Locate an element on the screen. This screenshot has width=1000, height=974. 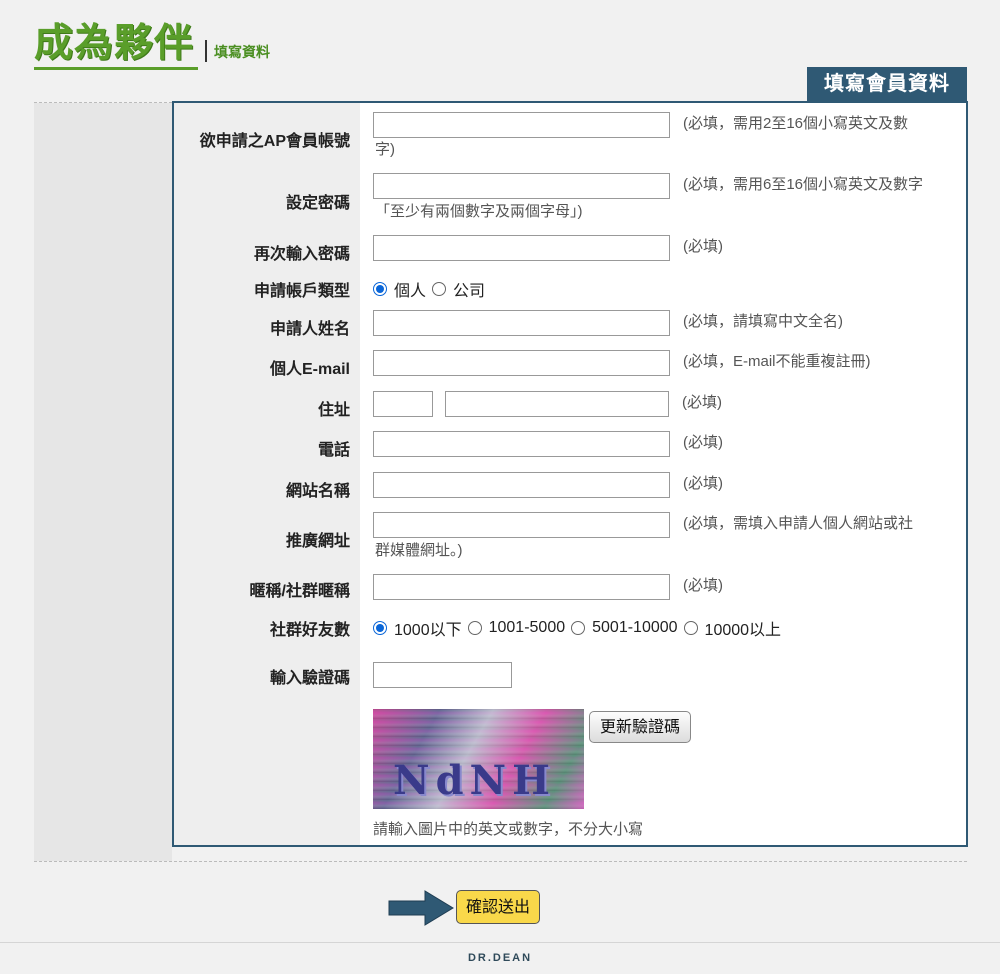
site-url-input is located at coordinates (521, 525).